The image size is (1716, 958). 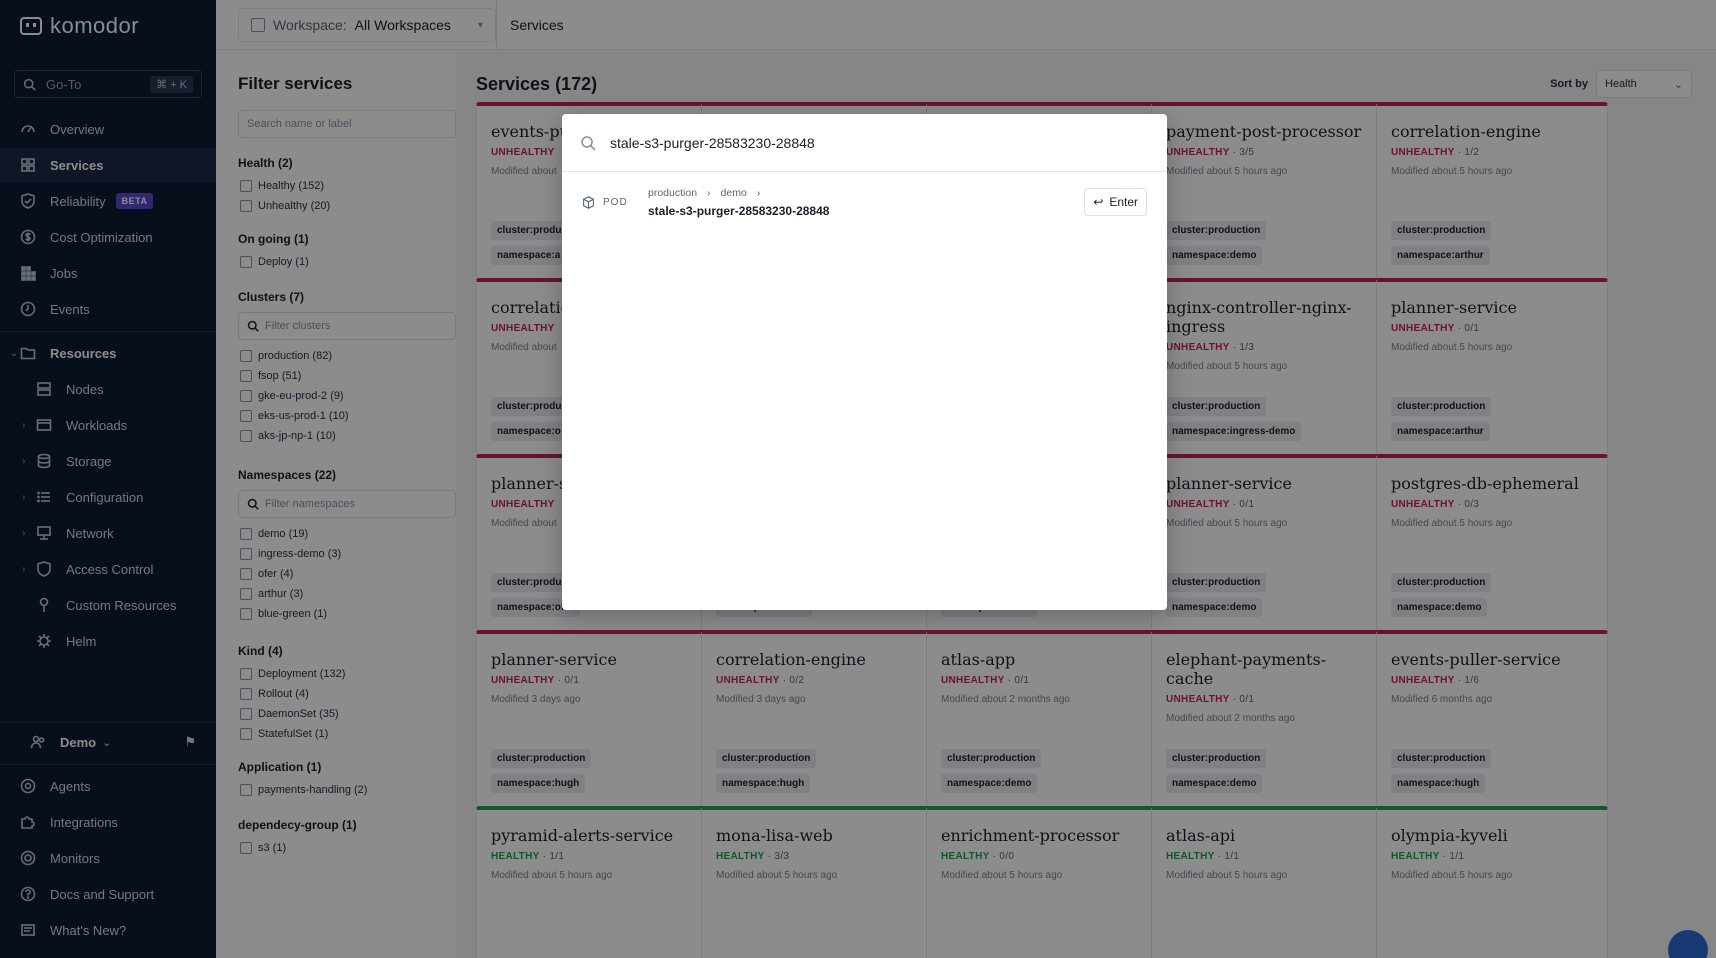 I want to click on result-kind-label: POD, so click(x=615, y=202).